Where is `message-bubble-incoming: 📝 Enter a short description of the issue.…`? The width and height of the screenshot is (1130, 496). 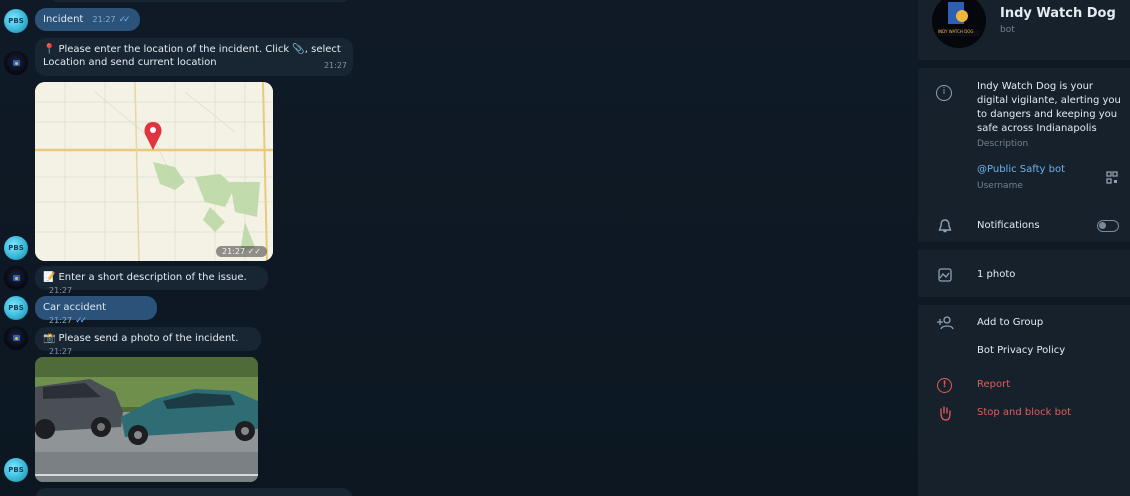 message-bubble-incoming: 📝 Enter a short description of the issue.… is located at coordinates (151, 280).